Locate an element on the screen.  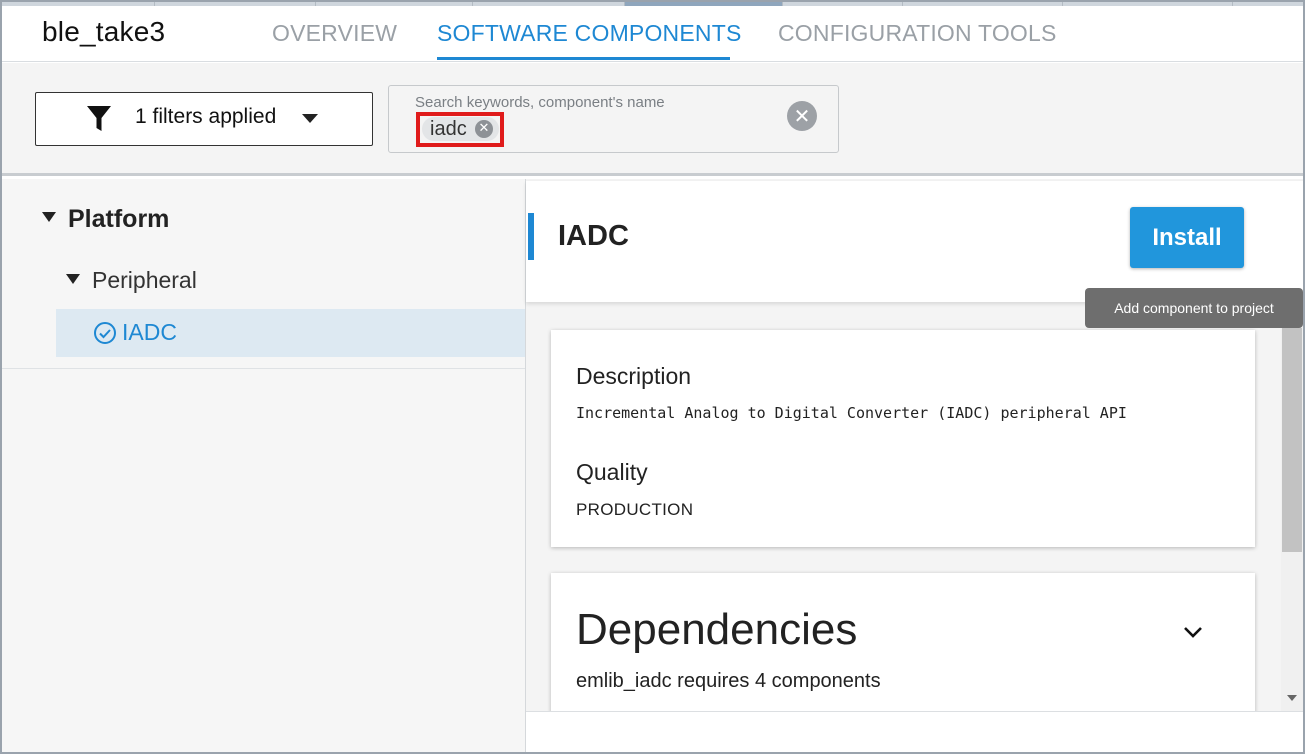
filter-button-label: 1 filters applied is located at coordinates (206, 116).